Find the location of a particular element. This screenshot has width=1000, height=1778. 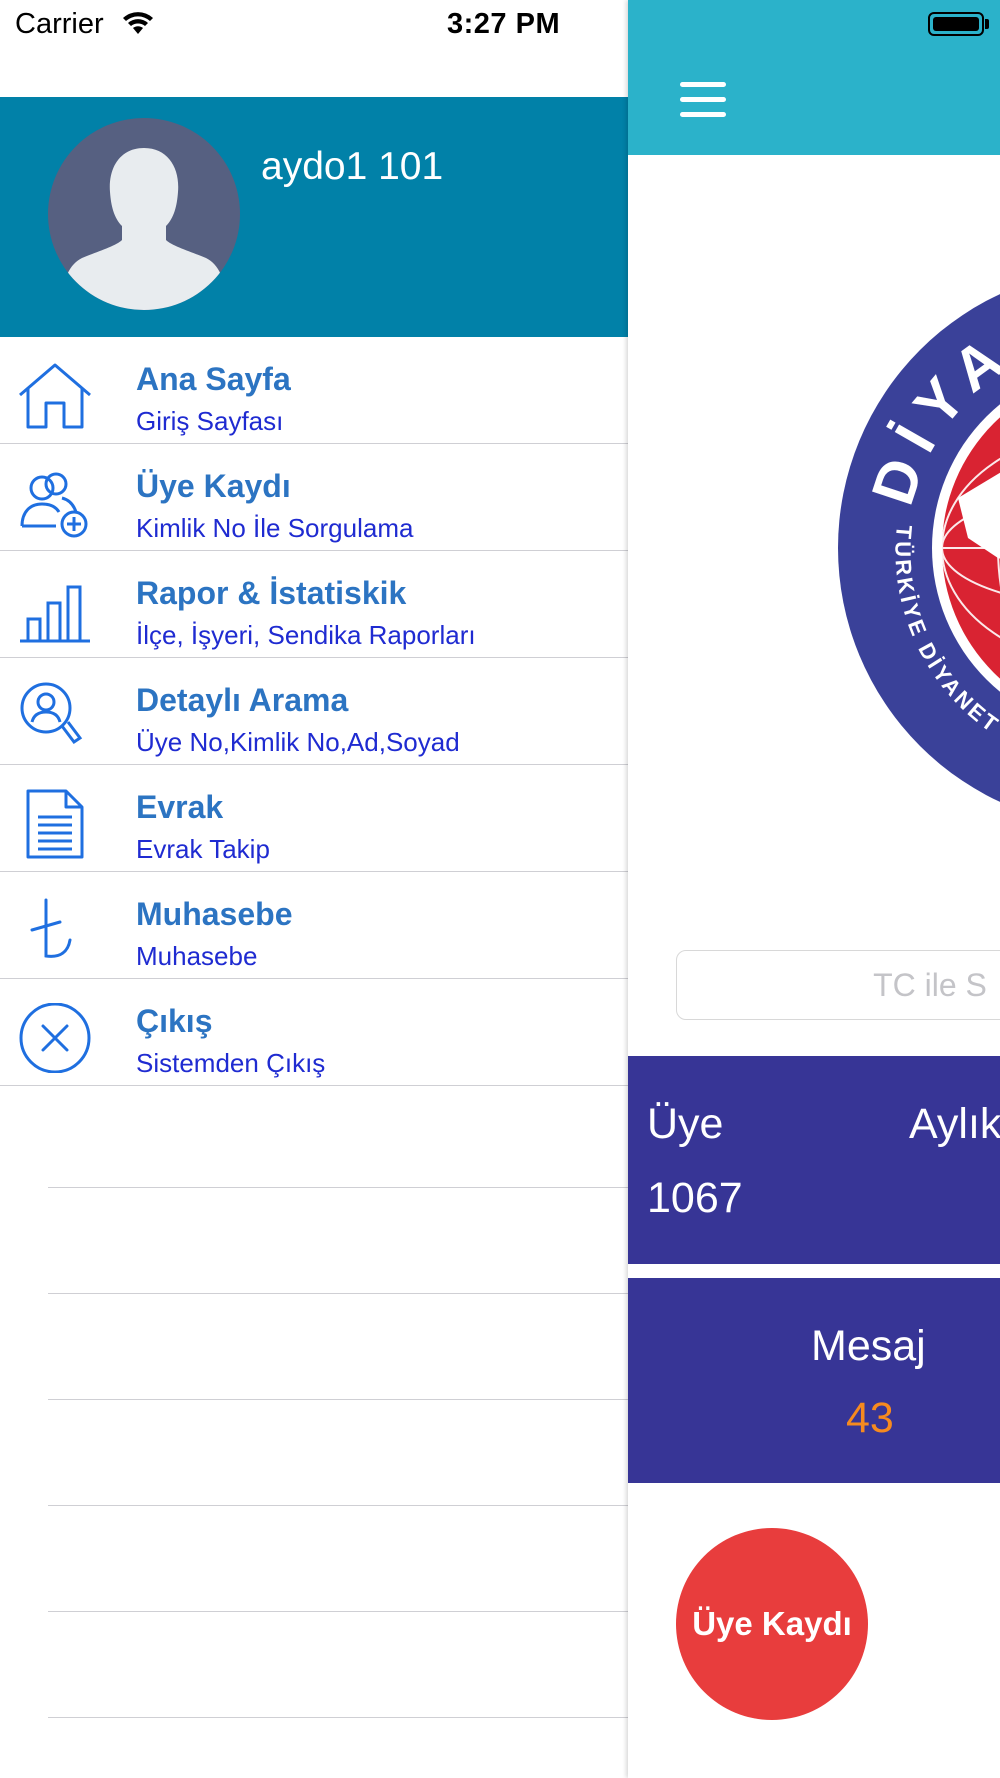

user-silhouette-icon is located at coordinates (144, 229).